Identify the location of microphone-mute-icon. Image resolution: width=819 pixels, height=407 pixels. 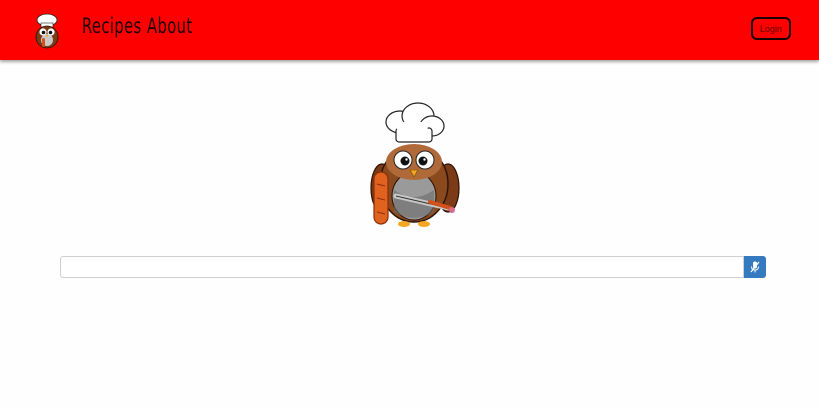
(755, 267).